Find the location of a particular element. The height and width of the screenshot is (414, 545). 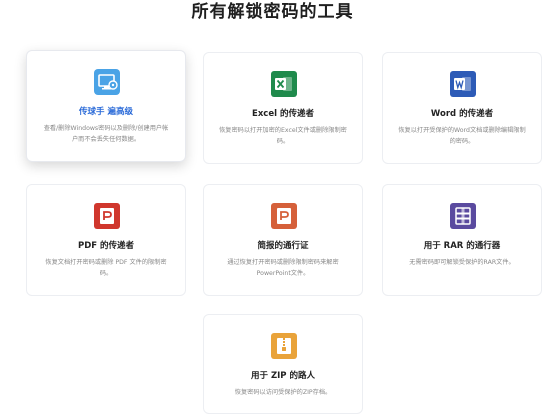

card-title: 传球手 遍高级 is located at coordinates (106, 112).